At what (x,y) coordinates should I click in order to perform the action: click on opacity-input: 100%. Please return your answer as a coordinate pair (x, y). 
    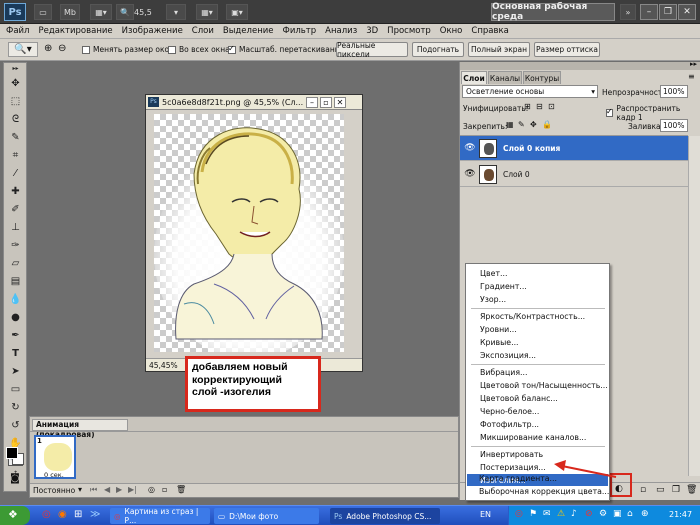
    Looking at the image, I should click on (674, 91).